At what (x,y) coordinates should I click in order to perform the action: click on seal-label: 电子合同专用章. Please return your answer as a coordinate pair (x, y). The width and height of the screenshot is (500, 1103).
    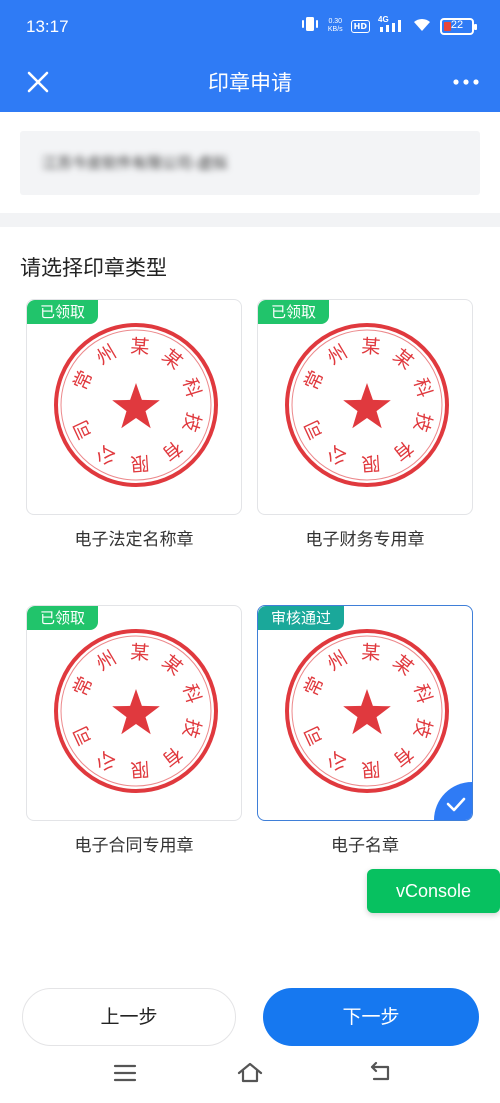
    Looking at the image, I should click on (134, 846).